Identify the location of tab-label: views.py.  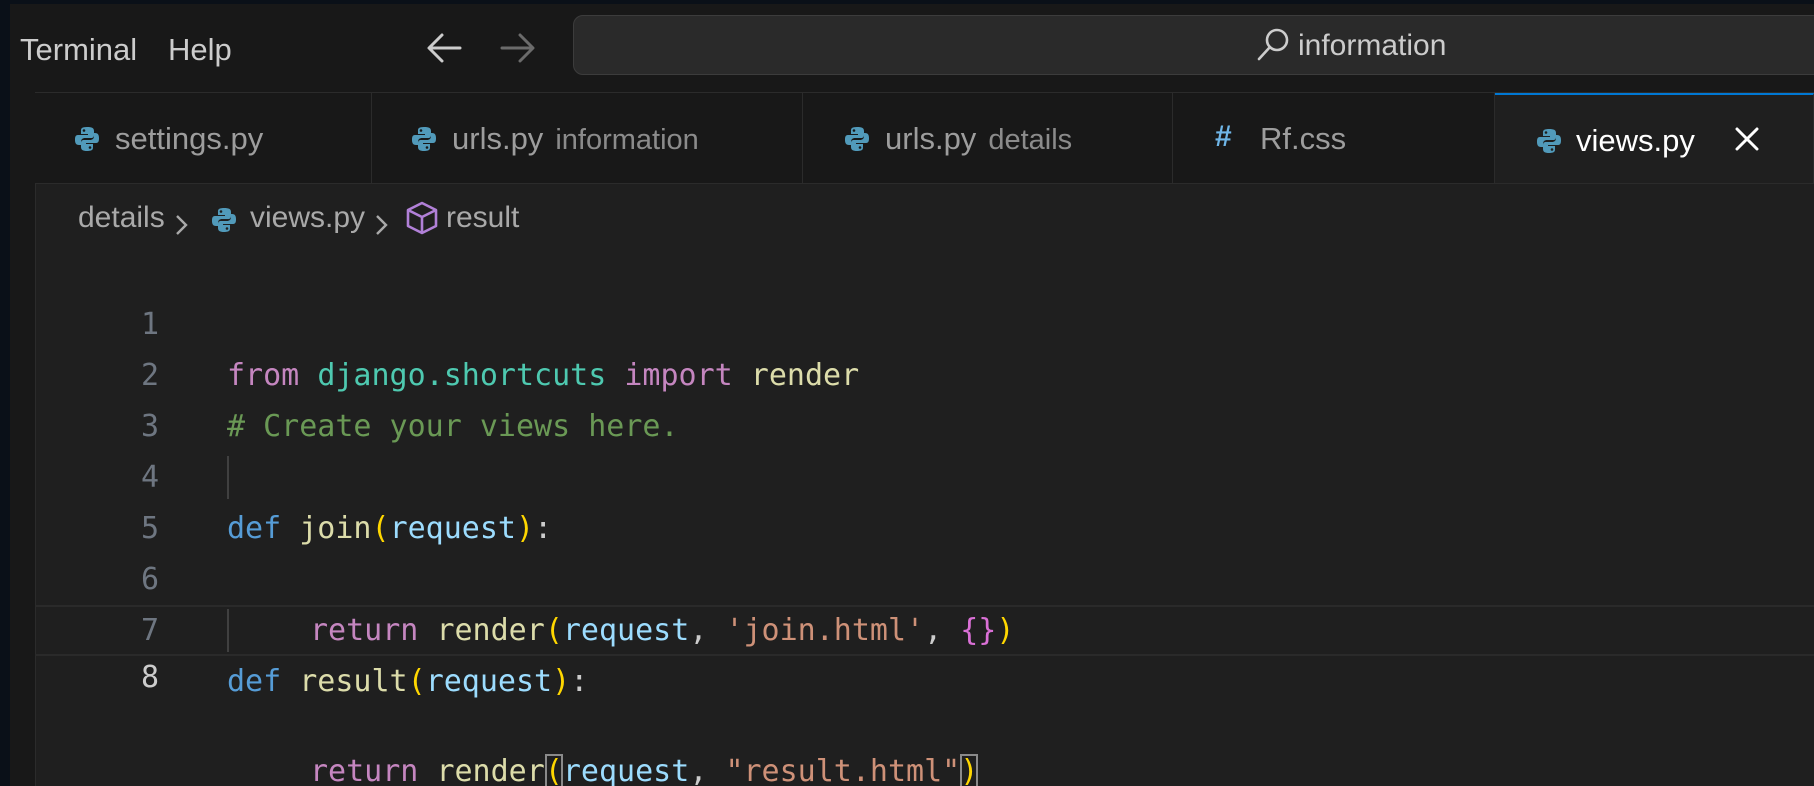
(1635, 140).